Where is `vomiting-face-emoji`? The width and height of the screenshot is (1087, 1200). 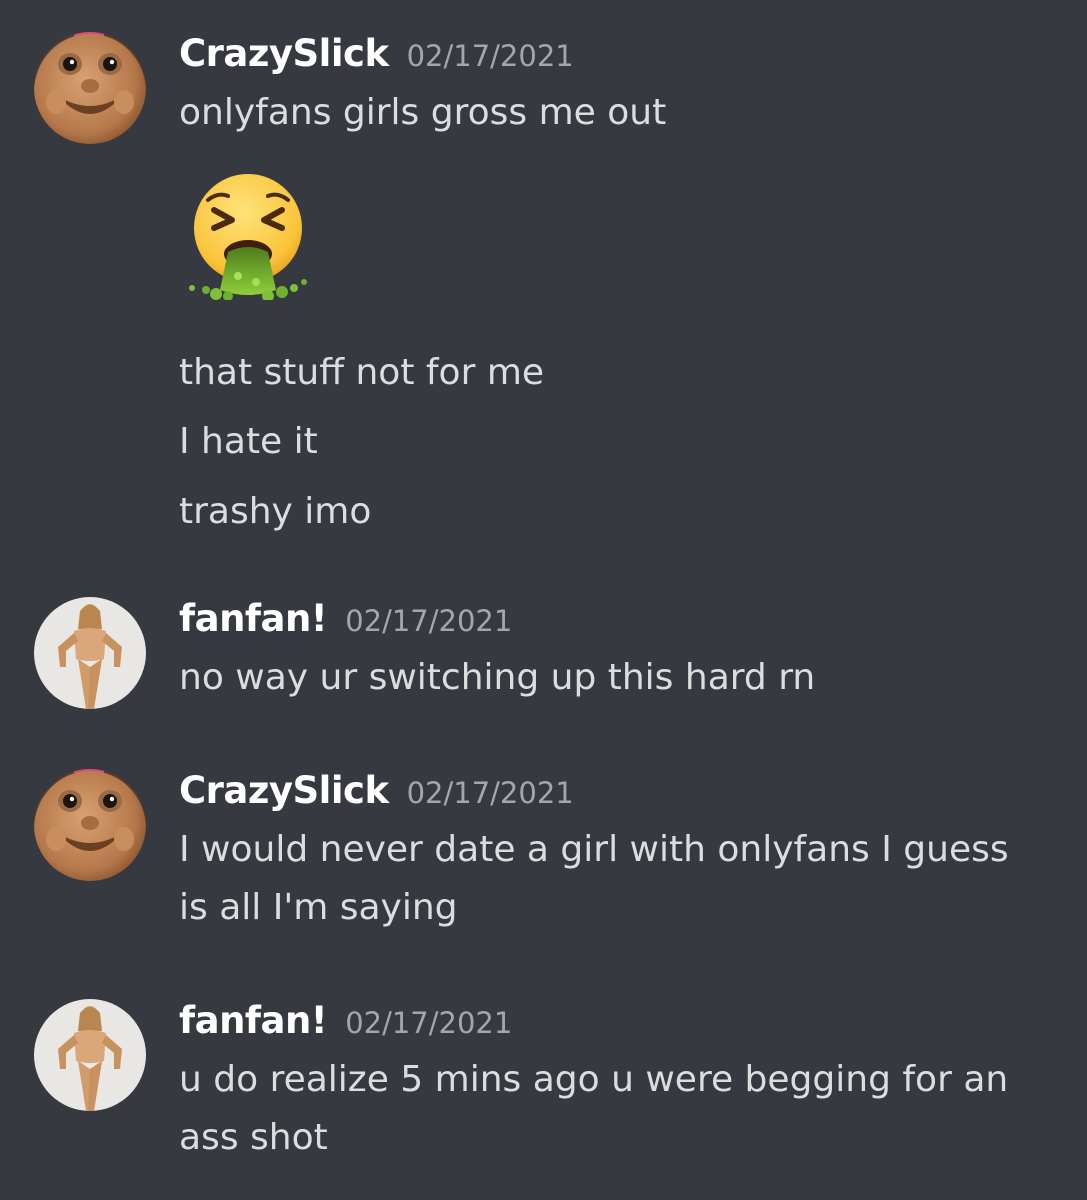
vomiting-face-emoji is located at coordinates (248, 236).